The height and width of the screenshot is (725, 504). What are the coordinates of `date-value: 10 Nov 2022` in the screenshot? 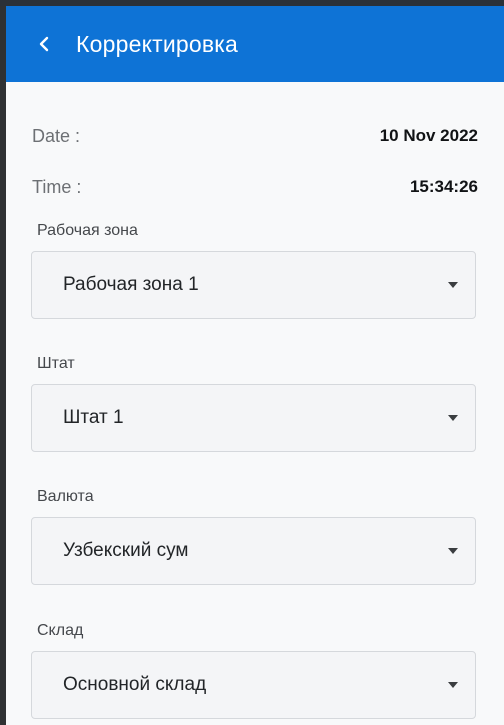 It's located at (428, 135).